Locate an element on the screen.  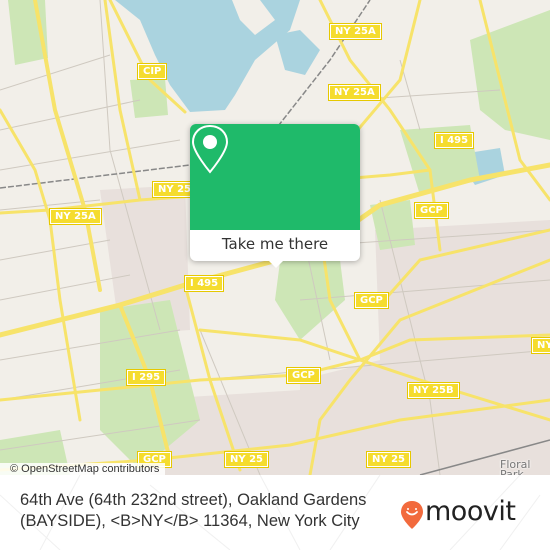
park is located at coordinates (149, 98).